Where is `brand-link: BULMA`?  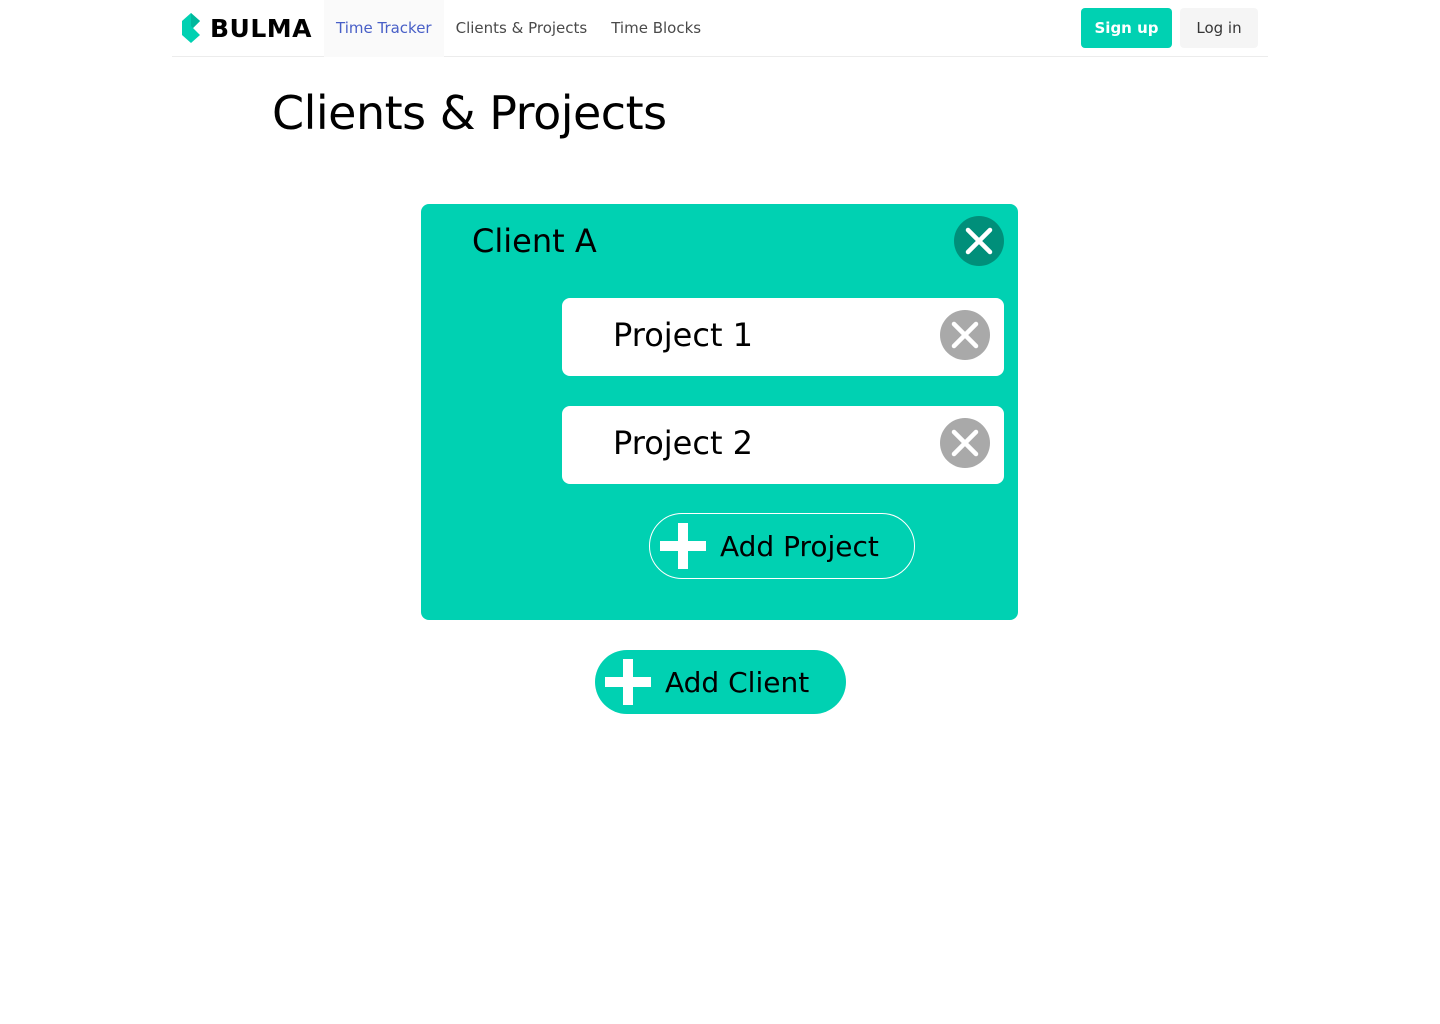 brand-link: BULMA is located at coordinates (248, 28).